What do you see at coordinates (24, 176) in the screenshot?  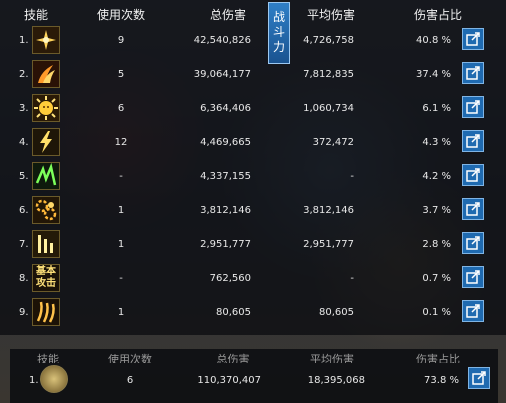 I see `row-index: 5.` at bounding box center [24, 176].